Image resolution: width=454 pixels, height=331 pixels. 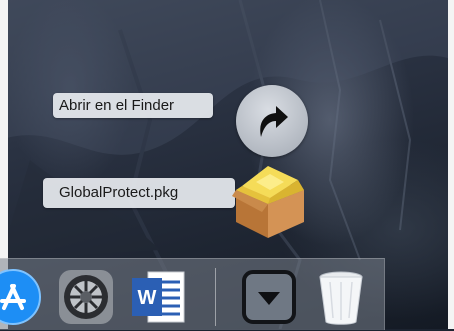 What do you see at coordinates (133, 105) in the screenshot?
I see `open-in-finder-label: Abrir en el Finder` at bounding box center [133, 105].